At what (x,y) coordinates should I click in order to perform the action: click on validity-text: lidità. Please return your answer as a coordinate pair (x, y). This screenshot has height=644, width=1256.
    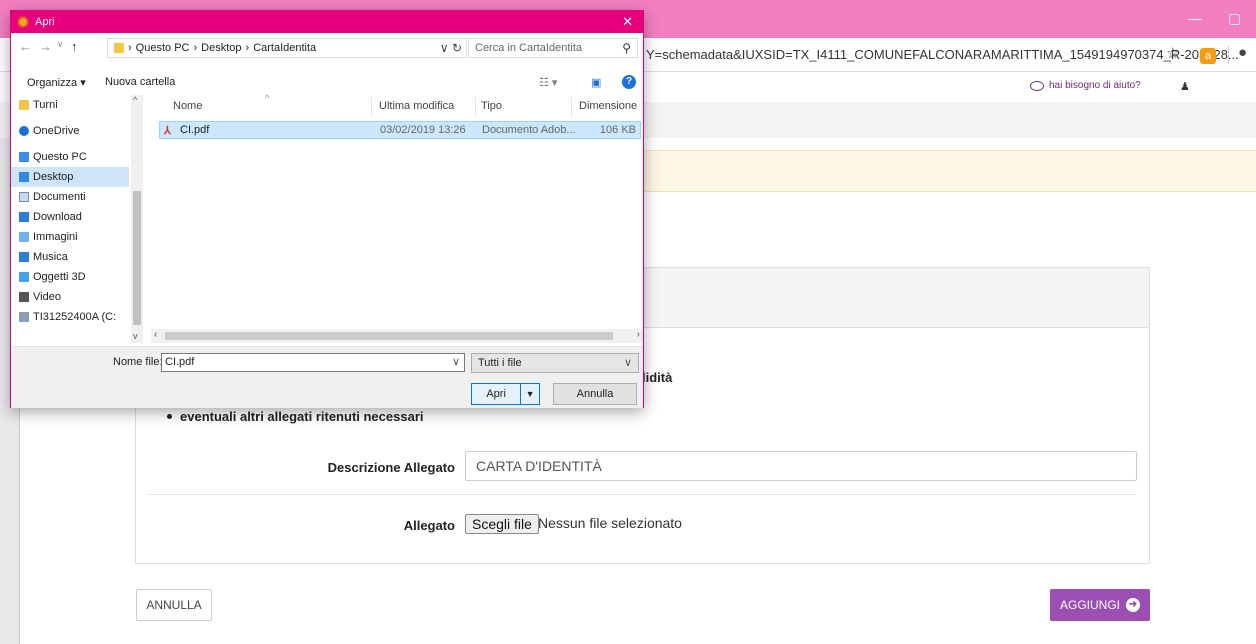
    Looking at the image, I should click on (657, 377).